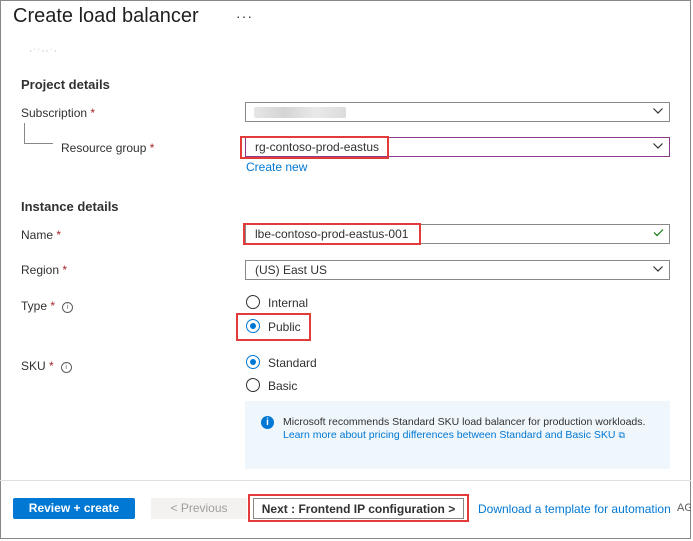 Image resolution: width=693 pixels, height=541 pixels. I want to click on resource-group-label: Resource group *, so click(108, 148).